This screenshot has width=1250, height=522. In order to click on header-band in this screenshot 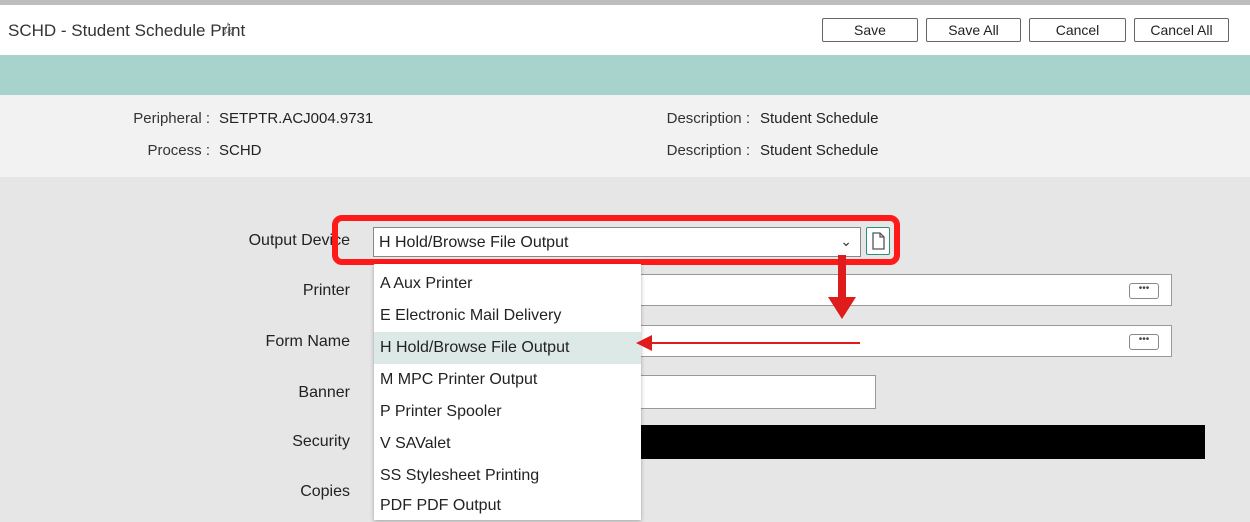, I will do `click(625, 75)`.